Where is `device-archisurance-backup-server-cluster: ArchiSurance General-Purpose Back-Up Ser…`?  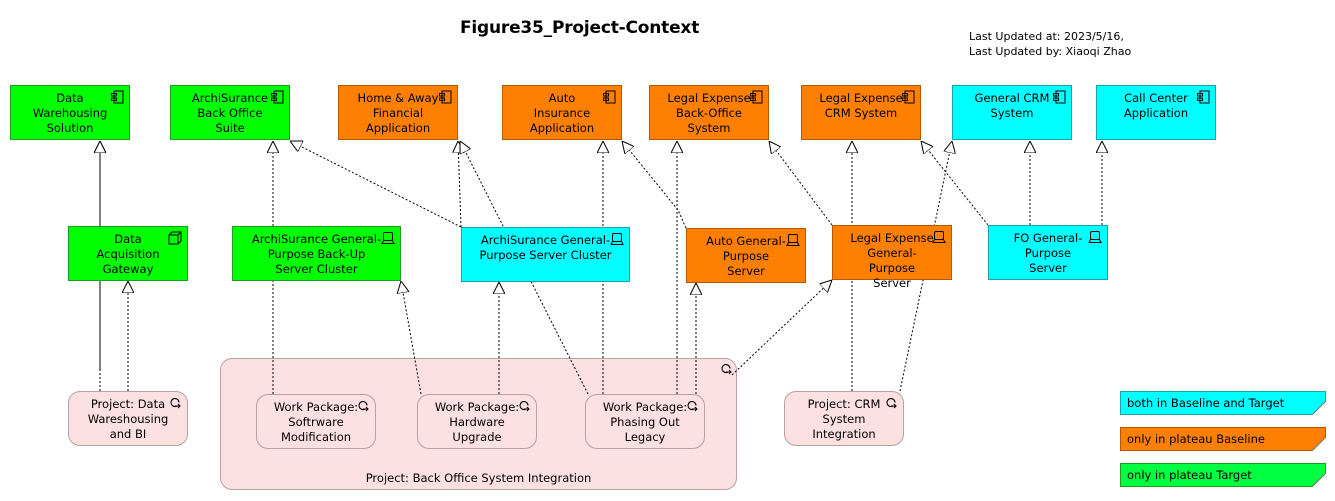 device-archisurance-backup-server-cluster: ArchiSurance General-Purpose Back-Up Ser… is located at coordinates (316, 253).